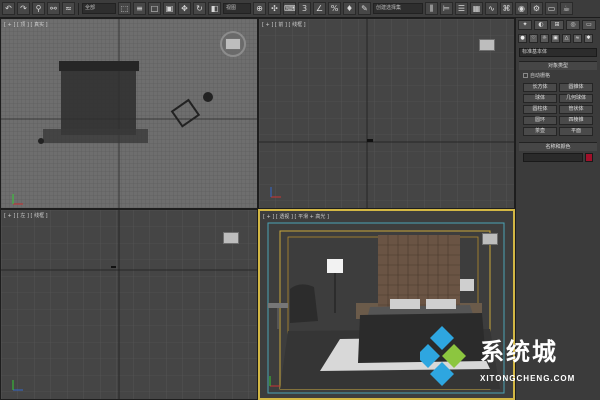  Describe the element at coordinates (576, 120) in the screenshot. I see `pyramid-button: 四棱锥` at that location.